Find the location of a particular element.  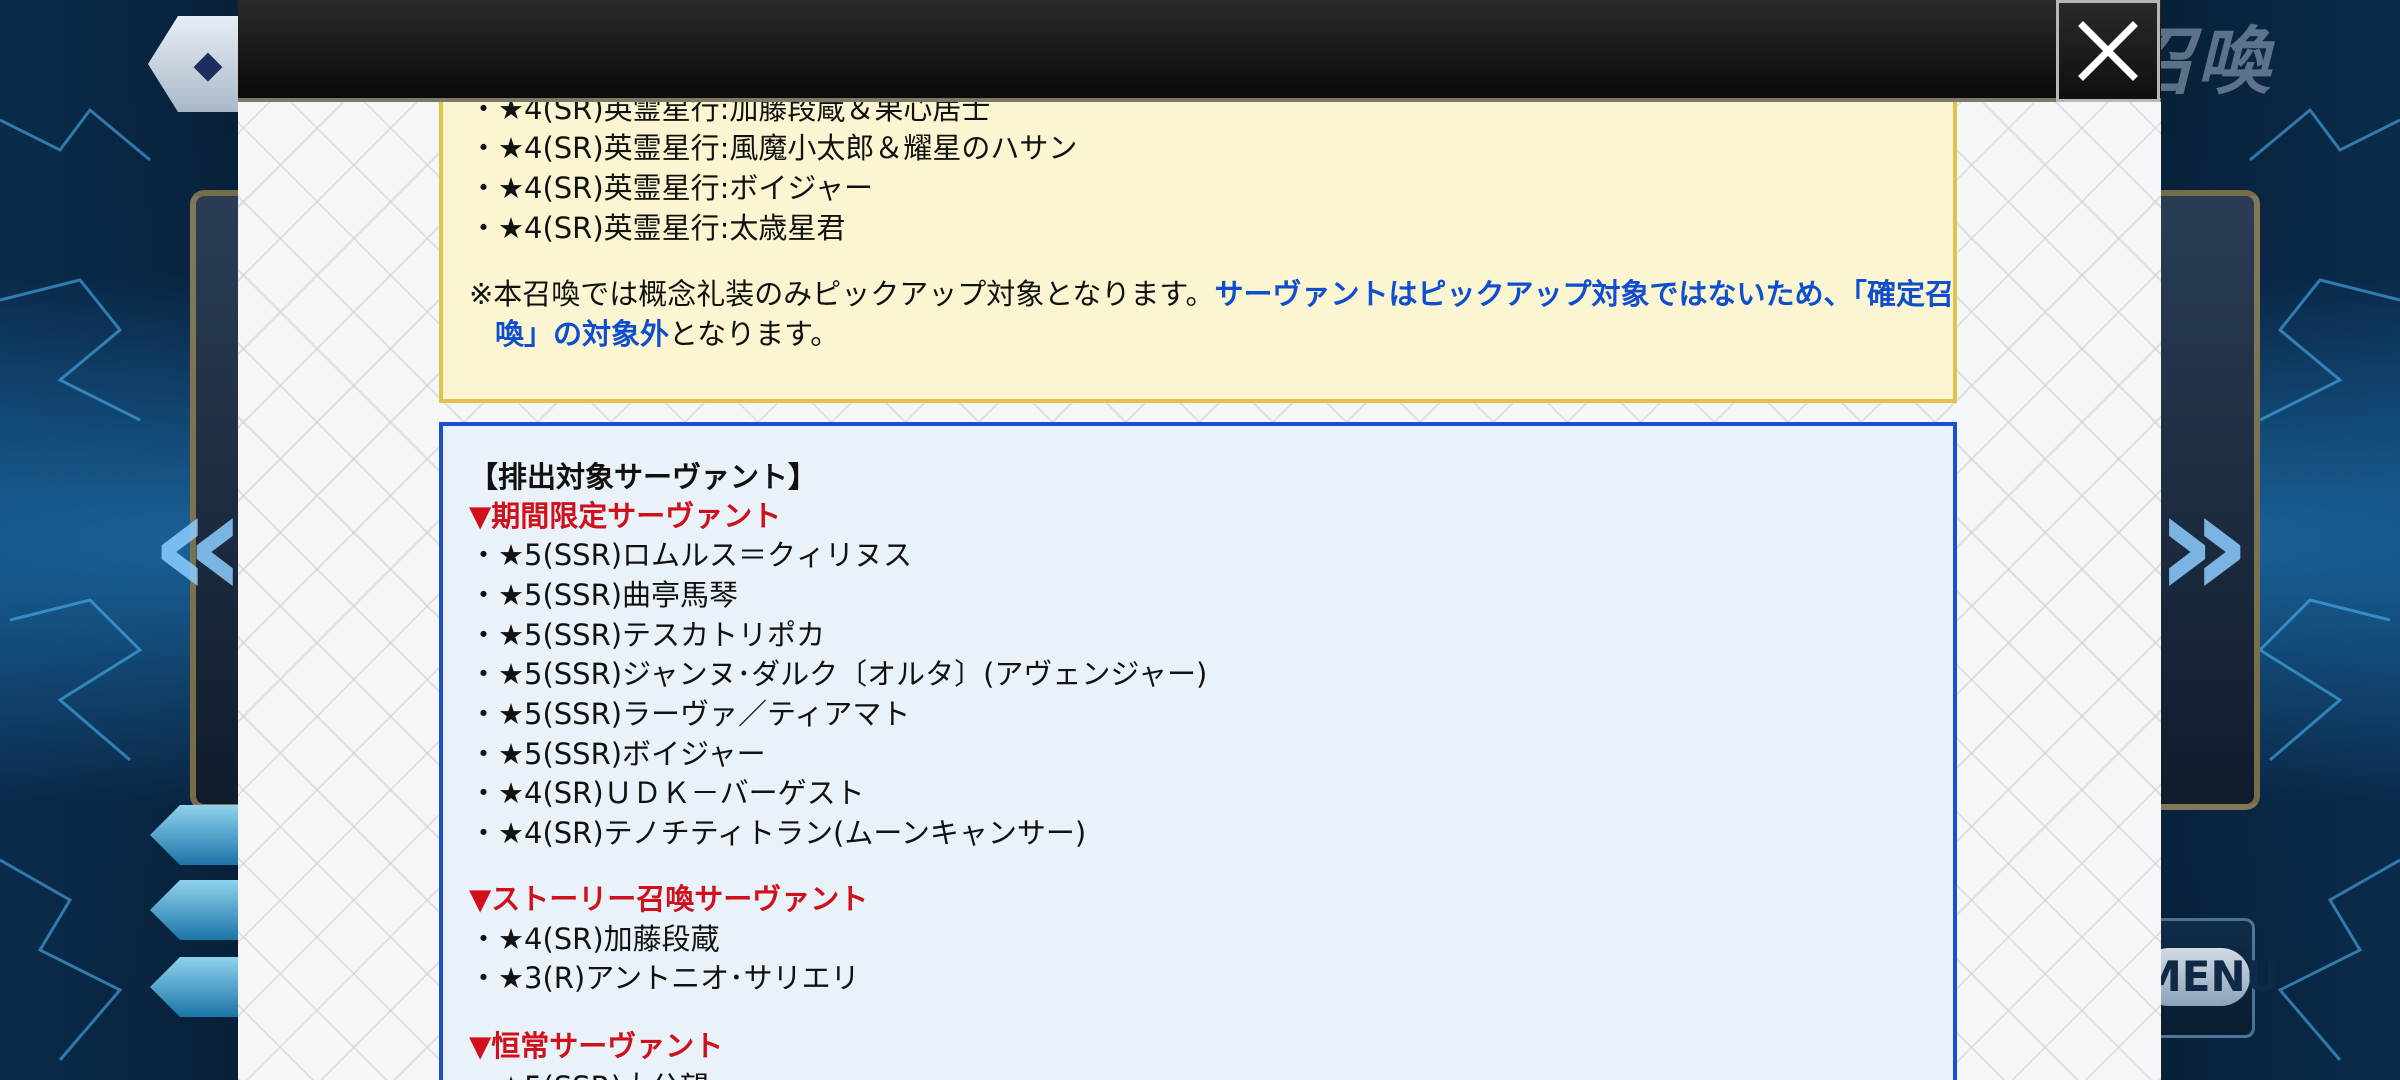

prev-banner-arrow-icon: « is located at coordinates (198, 545).